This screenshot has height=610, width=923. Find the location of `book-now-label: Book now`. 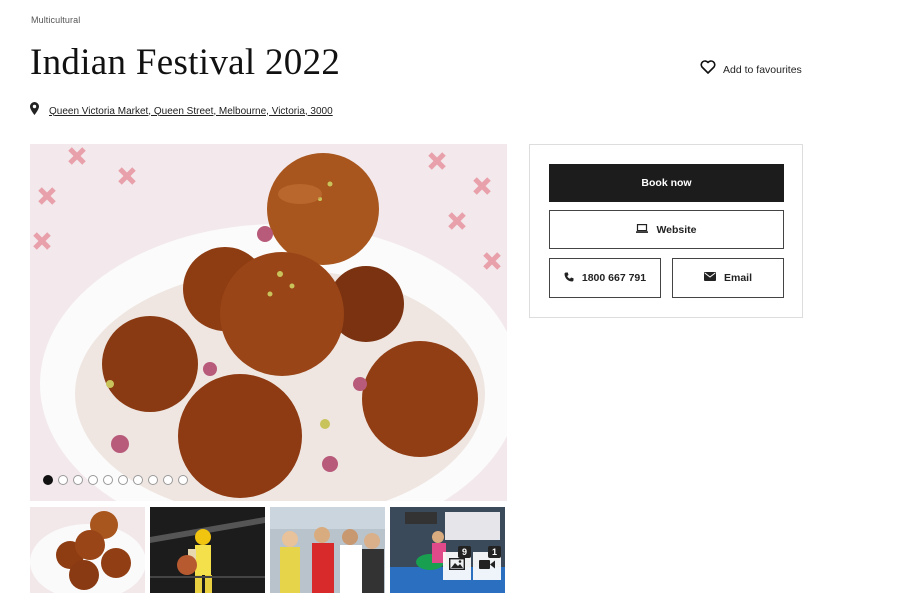

book-now-label: Book now is located at coordinates (666, 183).